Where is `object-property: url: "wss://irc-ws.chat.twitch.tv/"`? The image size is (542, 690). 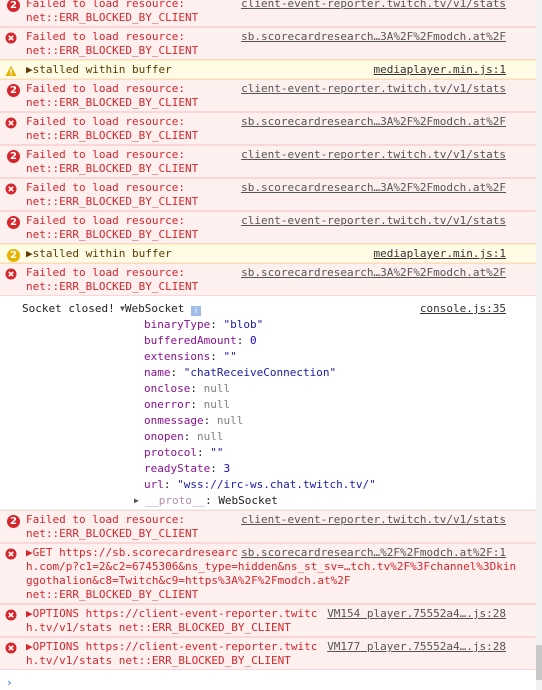 object-property: url: "wss://irc-ws.chat.twitch.tv/" is located at coordinates (260, 484).